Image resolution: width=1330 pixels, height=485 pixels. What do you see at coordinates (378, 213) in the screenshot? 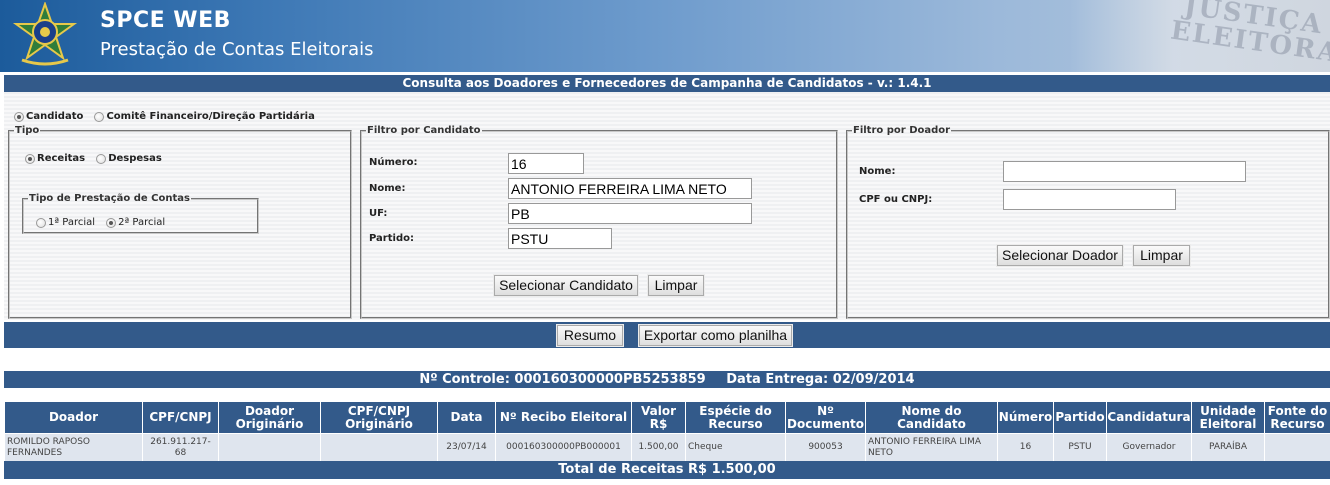
I see `uf-label: UF:` at bounding box center [378, 213].